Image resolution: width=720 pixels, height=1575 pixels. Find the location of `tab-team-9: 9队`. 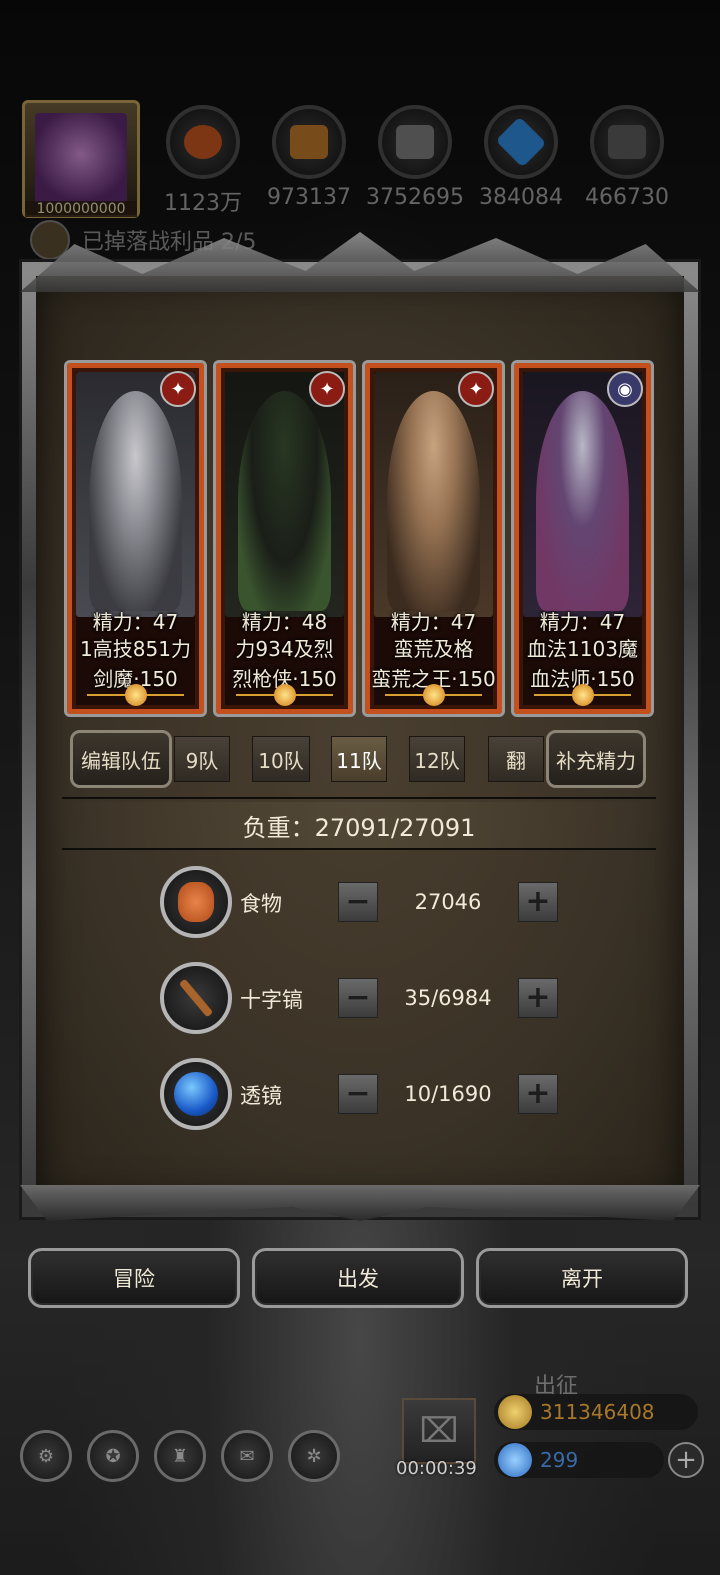

tab-team-9: 9队 is located at coordinates (202, 759).